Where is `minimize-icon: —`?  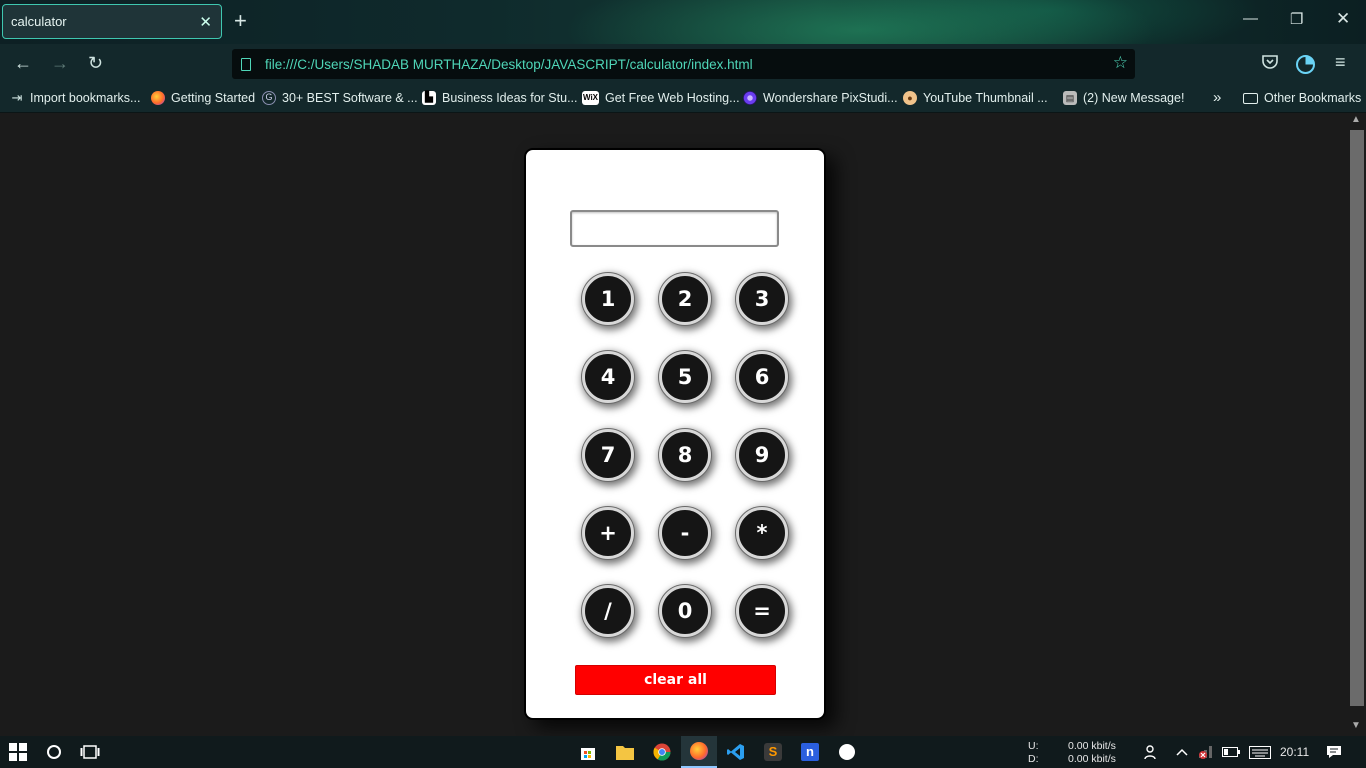 minimize-icon: — is located at coordinates (1250, 18).